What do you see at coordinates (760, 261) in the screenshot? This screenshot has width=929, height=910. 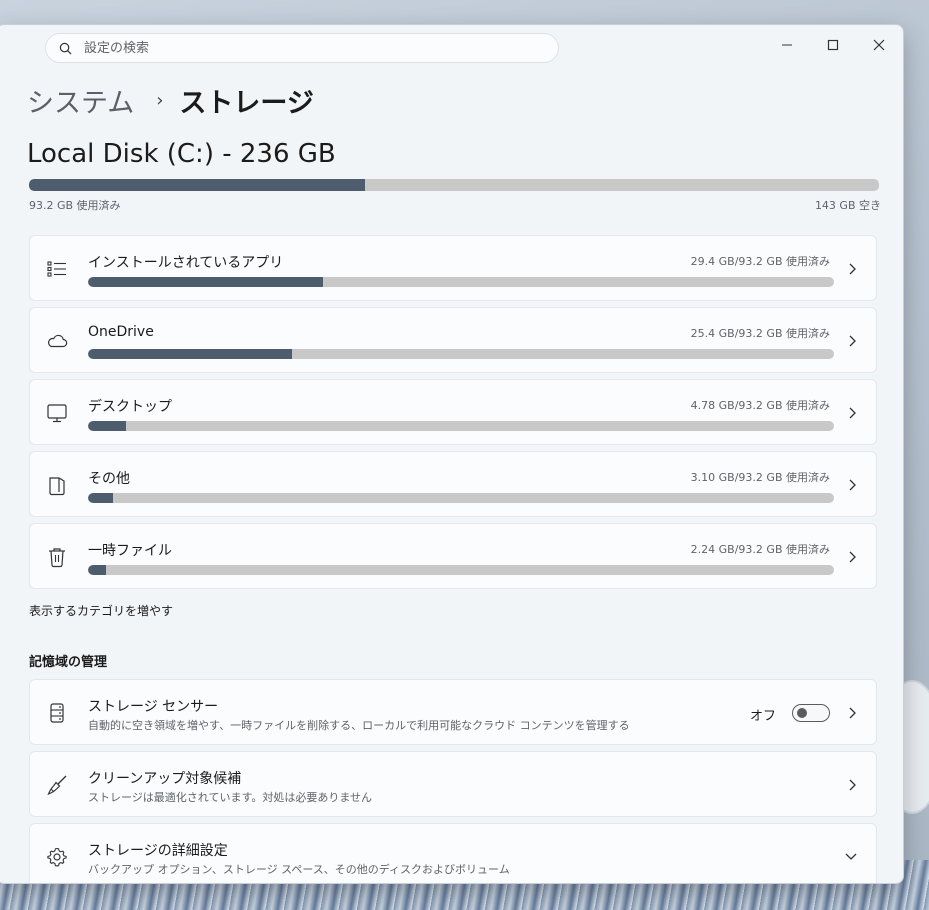 I see `category-amount: 29.4 GB/93.2 GB 使用済み` at bounding box center [760, 261].